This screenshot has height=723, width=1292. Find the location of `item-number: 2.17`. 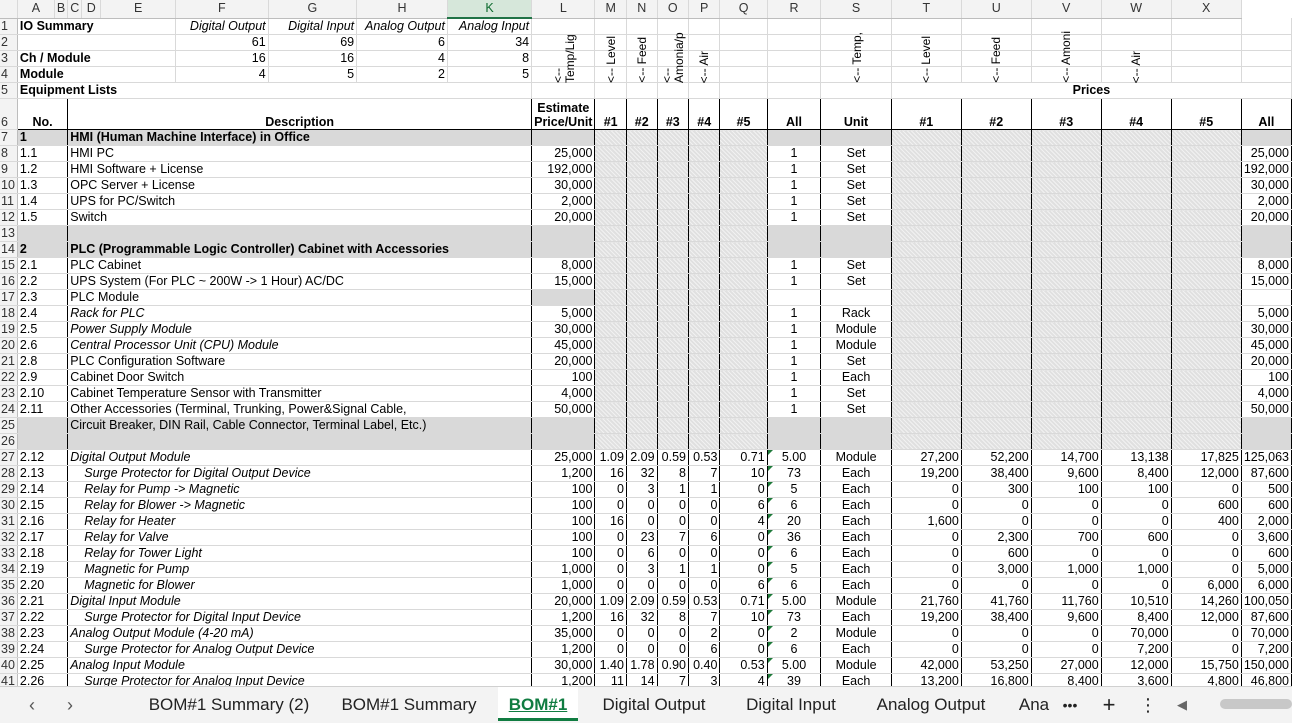

item-number: 2.17 is located at coordinates (42, 537).